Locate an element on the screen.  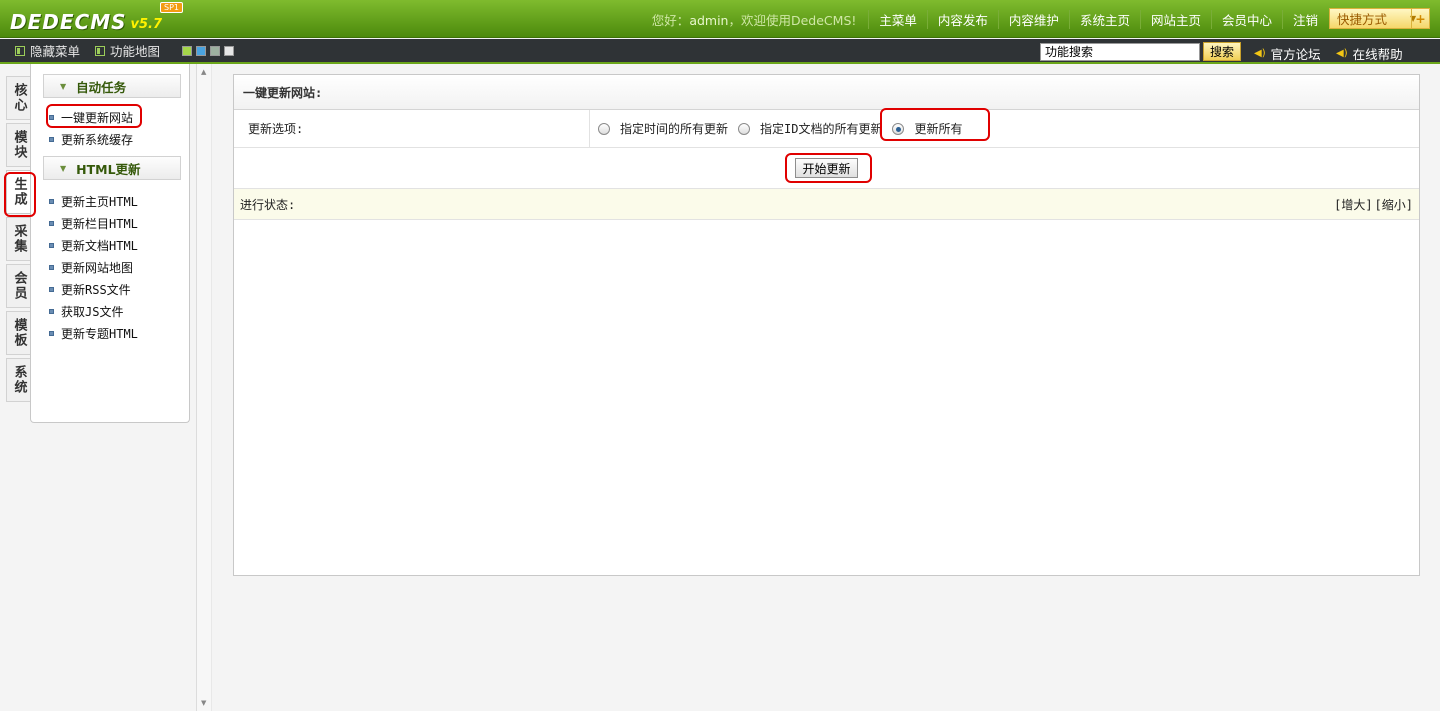
grid-icon is located at coordinates (100, 50).